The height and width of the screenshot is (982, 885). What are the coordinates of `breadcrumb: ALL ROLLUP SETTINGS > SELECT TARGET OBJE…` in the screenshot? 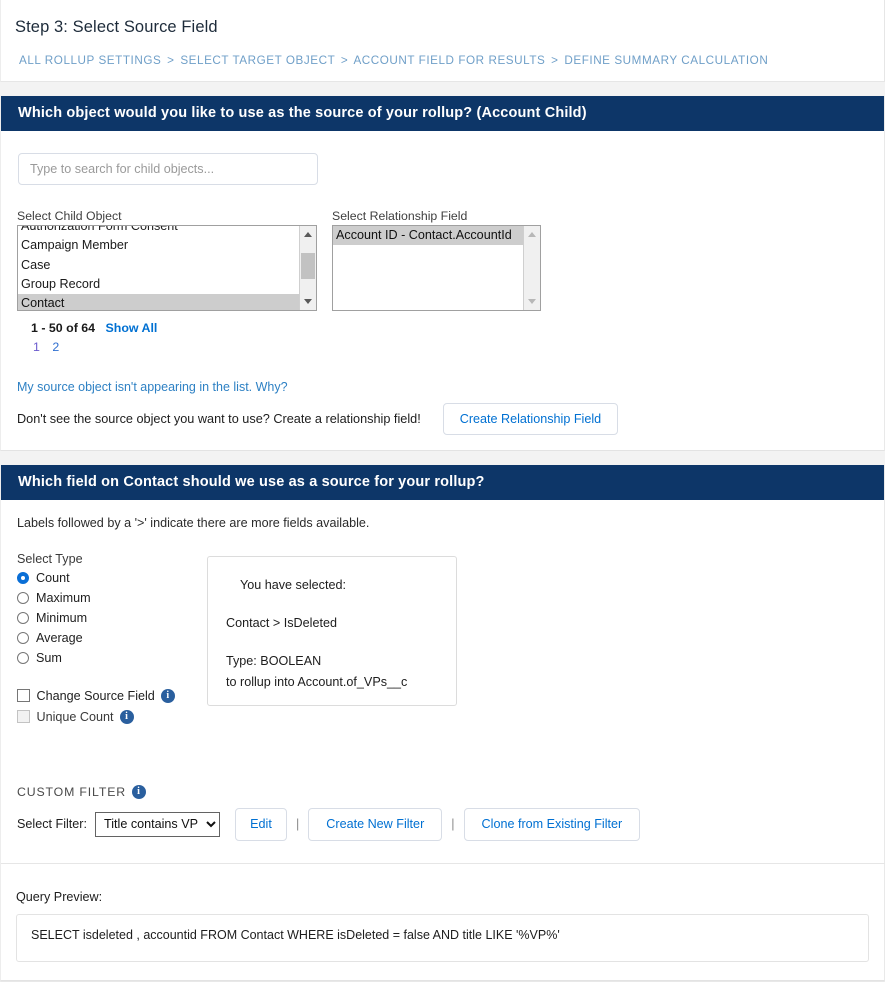 It's located at (442, 52).